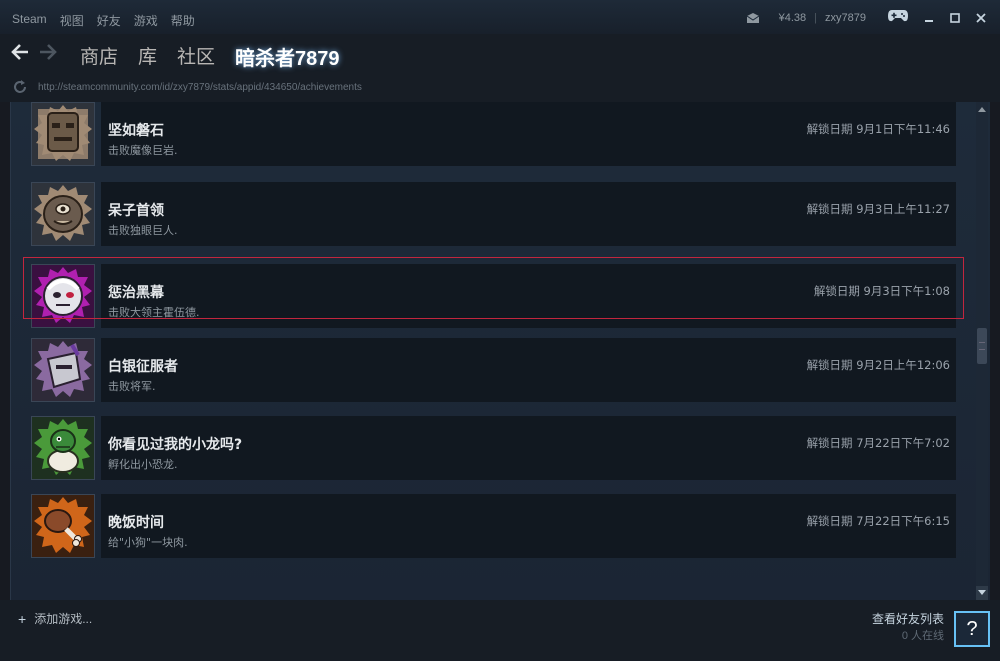 Image resolution: width=1000 pixels, height=661 pixels. What do you see at coordinates (63, 214) in the screenshot?
I see `cyclops-icon` at bounding box center [63, 214].